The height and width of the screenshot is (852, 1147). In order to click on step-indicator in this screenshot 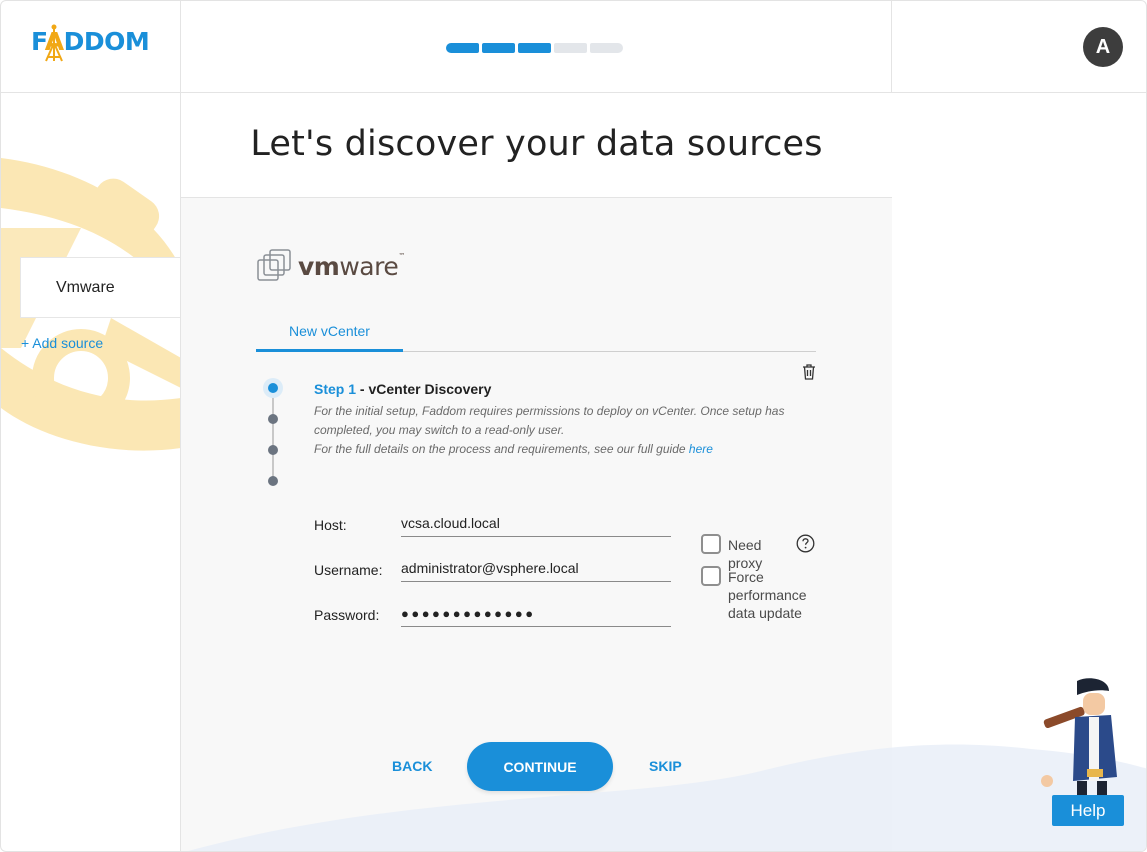, I will do `click(273, 433)`.